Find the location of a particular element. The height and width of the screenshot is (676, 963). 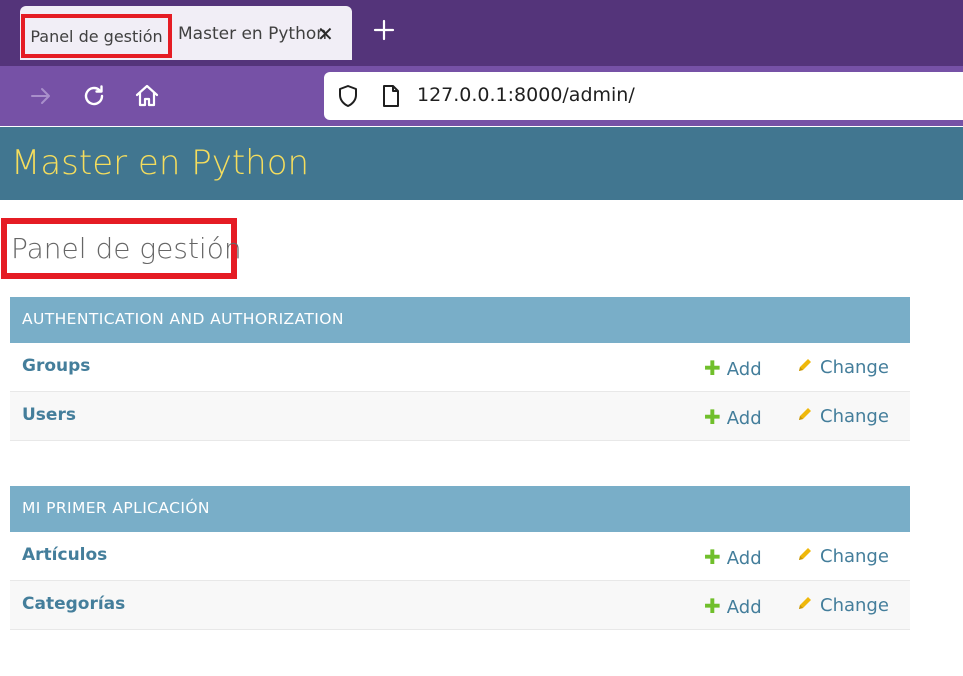

tab-title-highlight: Panel de gestión is located at coordinates (96, 36).